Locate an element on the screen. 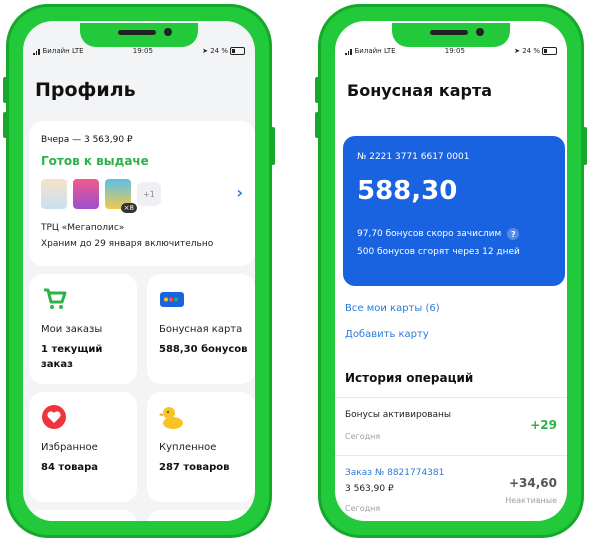 The width and height of the screenshot is (589, 544). tile-value: 588,30 бонусов is located at coordinates (203, 349).